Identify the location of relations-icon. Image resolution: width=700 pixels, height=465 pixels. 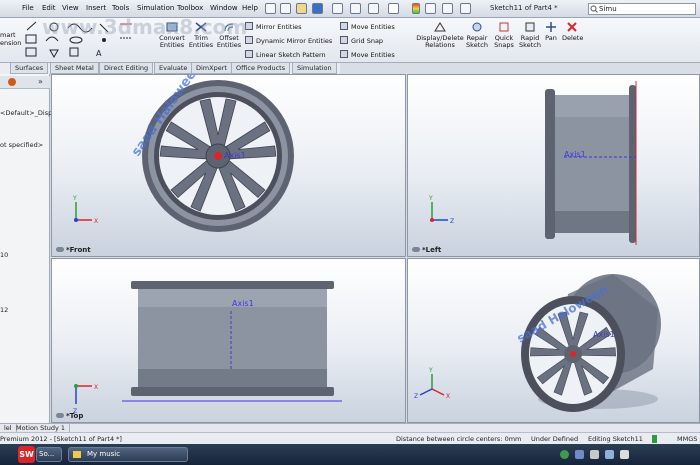
(440, 27).